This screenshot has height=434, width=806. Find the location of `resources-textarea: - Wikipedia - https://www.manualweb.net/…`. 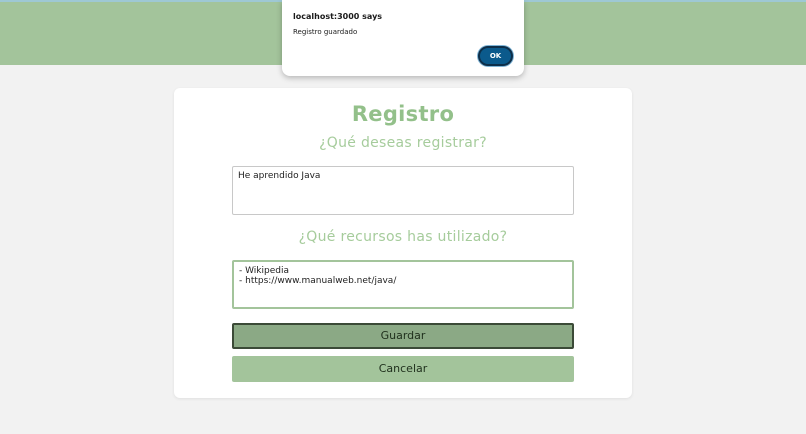

resources-textarea: - Wikipedia - https://www.manualweb.net/… is located at coordinates (403, 284).